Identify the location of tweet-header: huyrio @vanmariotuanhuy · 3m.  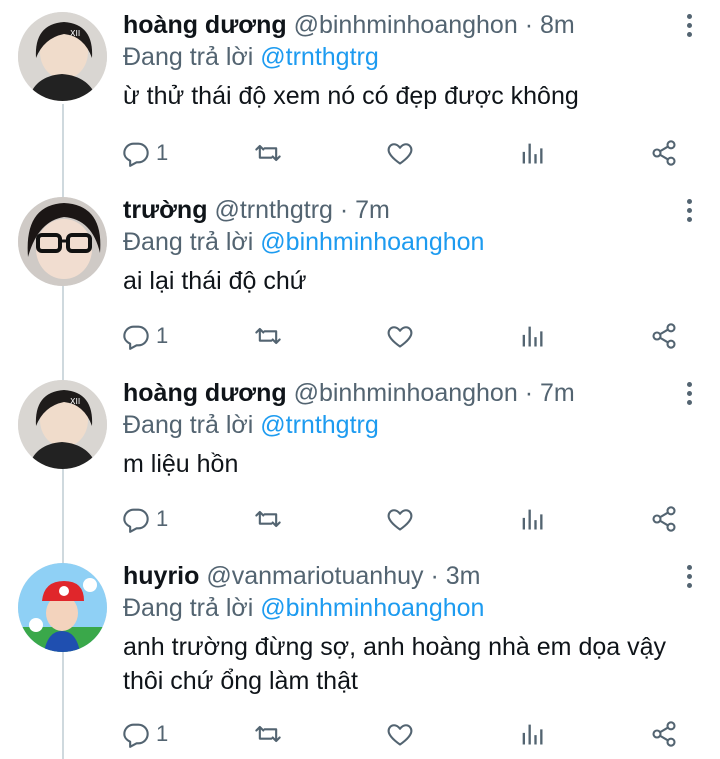
(302, 576).